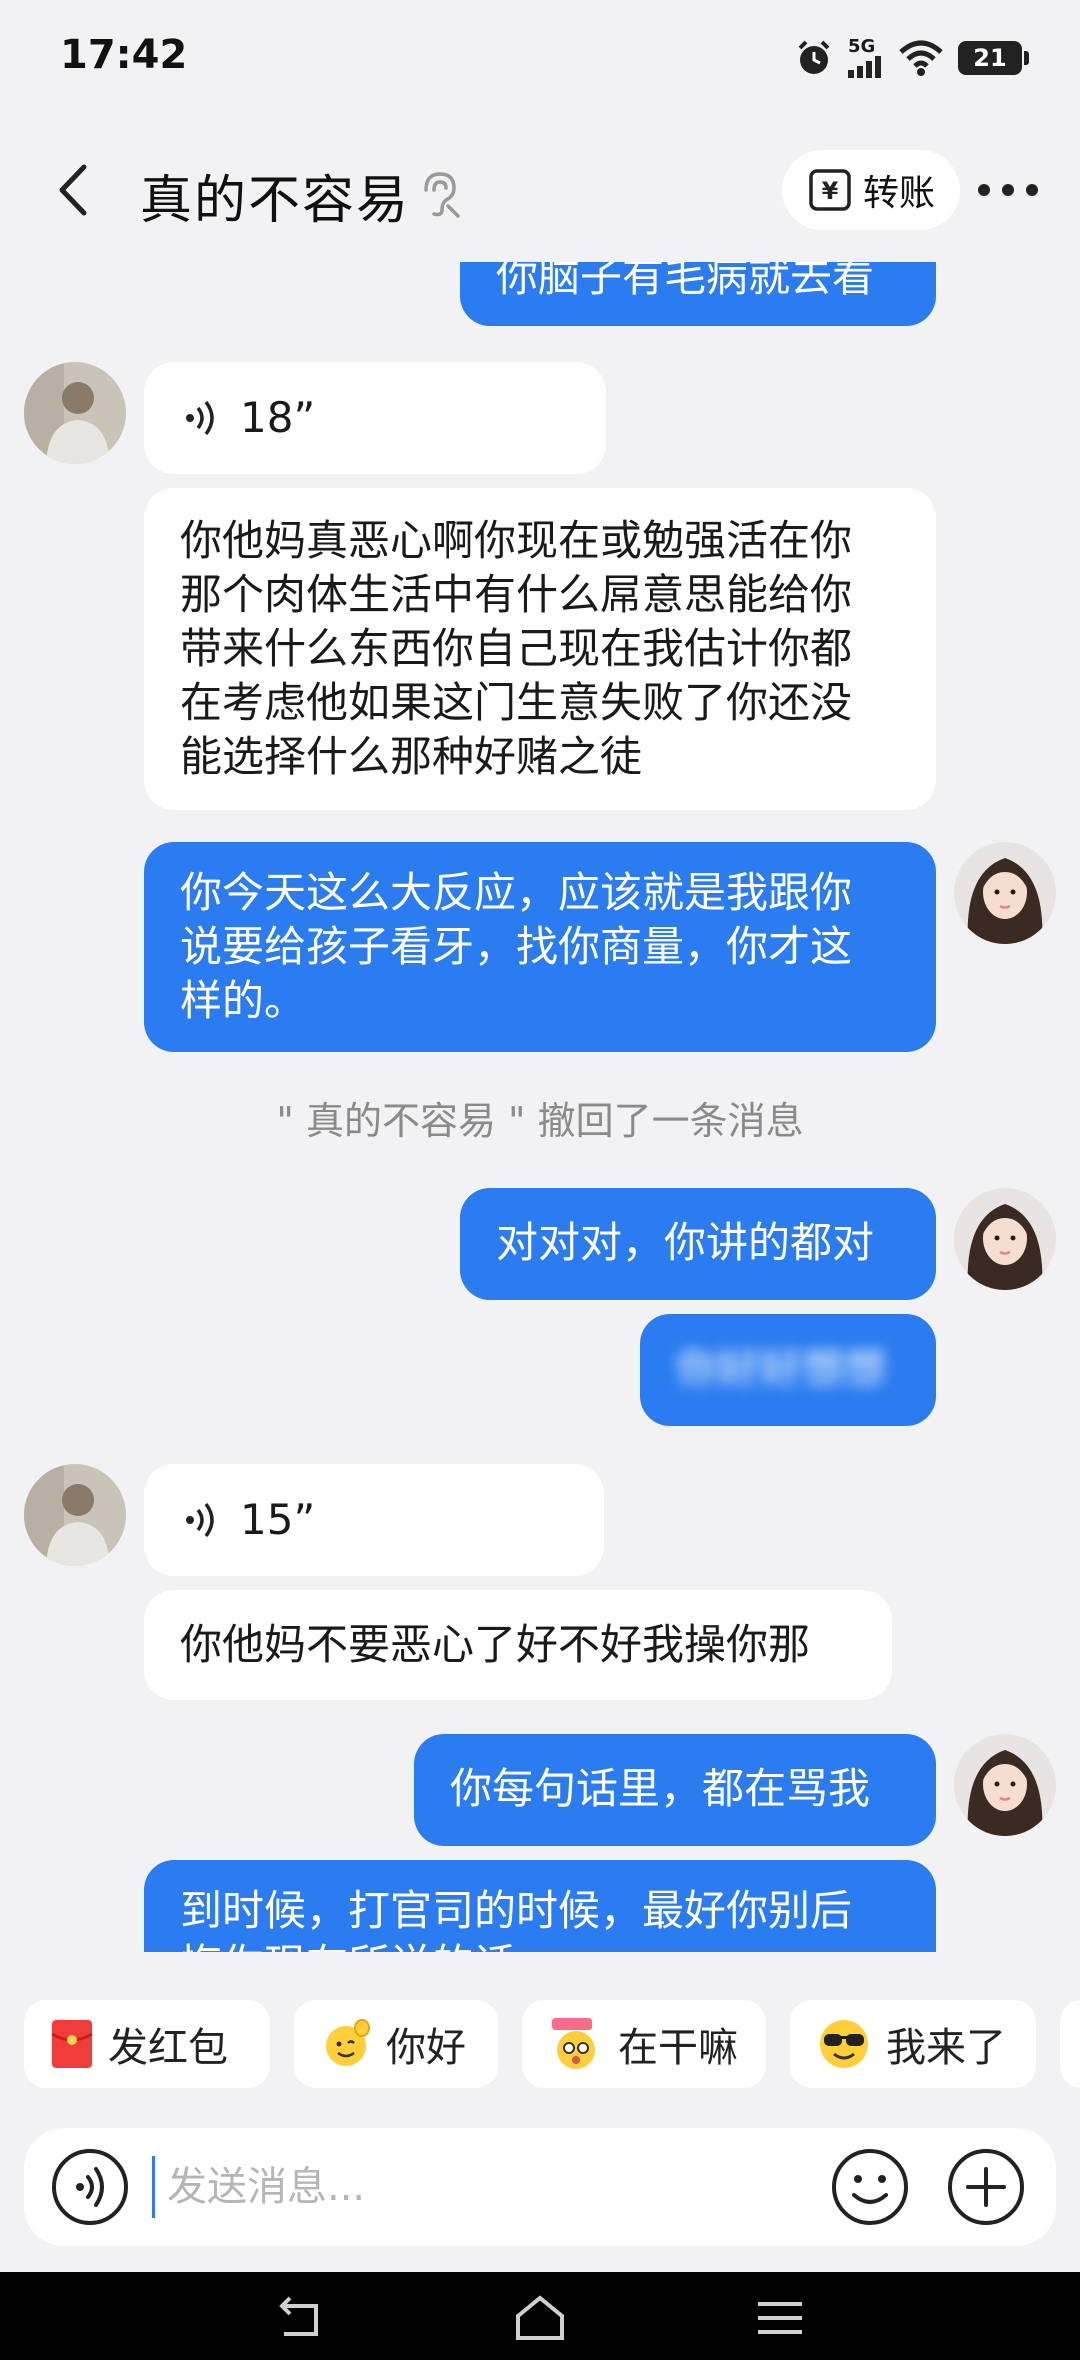 This screenshot has width=1080, height=2360. Describe the element at coordinates (482, 2187) in the screenshot. I see `message-input` at that location.